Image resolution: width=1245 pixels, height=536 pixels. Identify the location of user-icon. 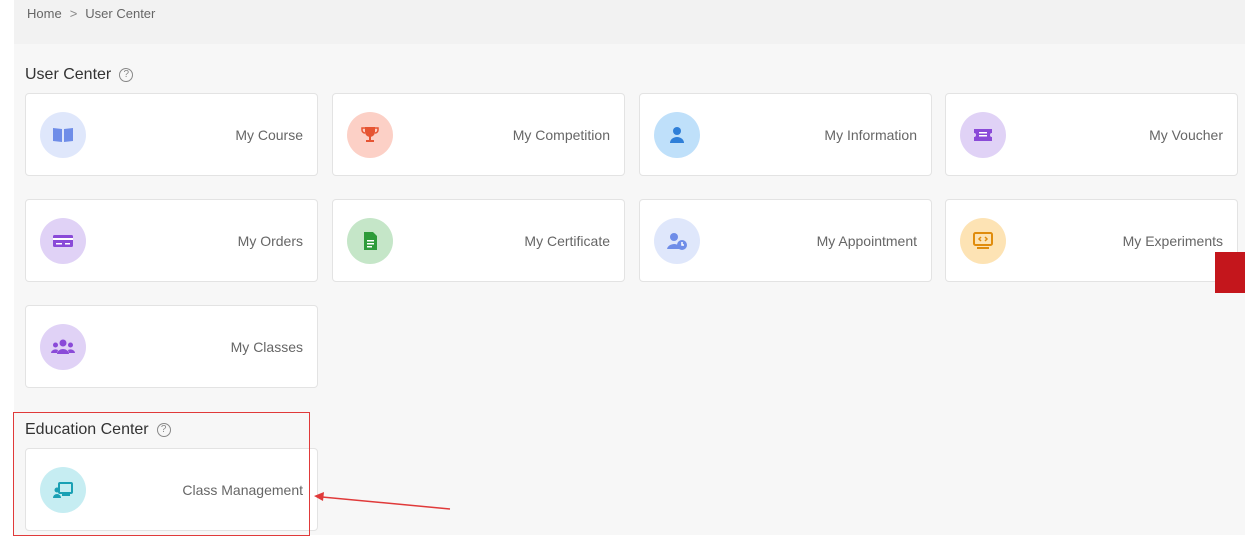
(677, 135).